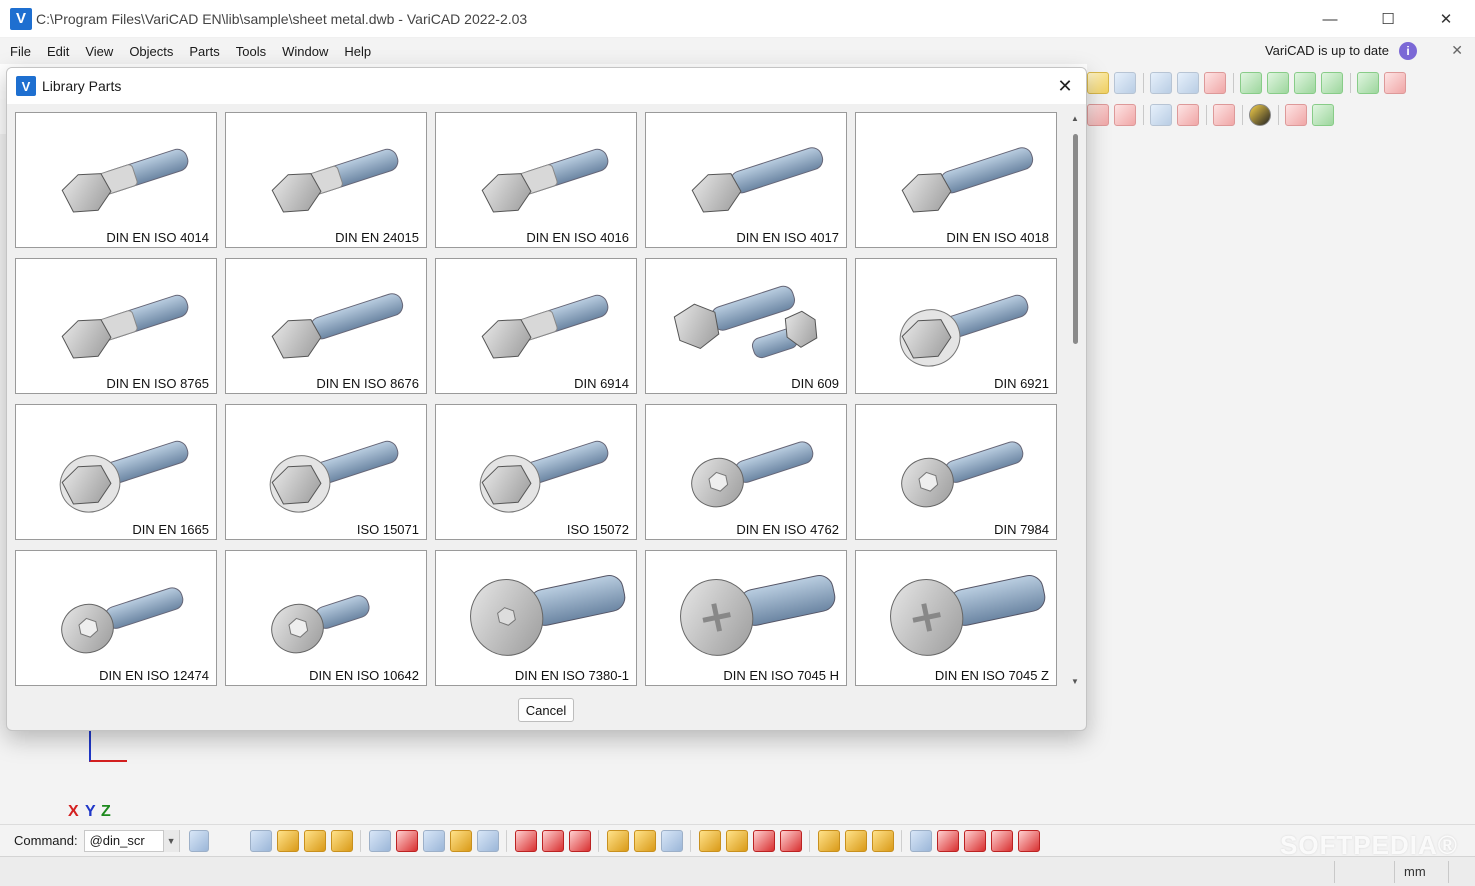  Describe the element at coordinates (1278, 83) in the screenshot. I see `zoom-out-icon` at that location.